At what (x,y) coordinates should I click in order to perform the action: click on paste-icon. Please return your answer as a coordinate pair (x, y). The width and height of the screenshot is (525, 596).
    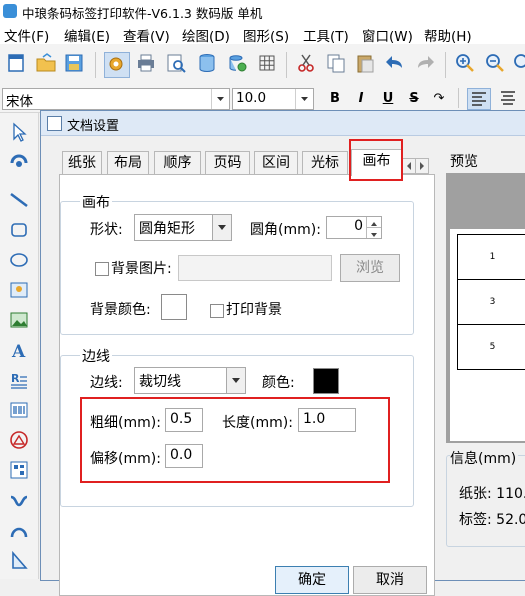
    Looking at the image, I should click on (366, 64).